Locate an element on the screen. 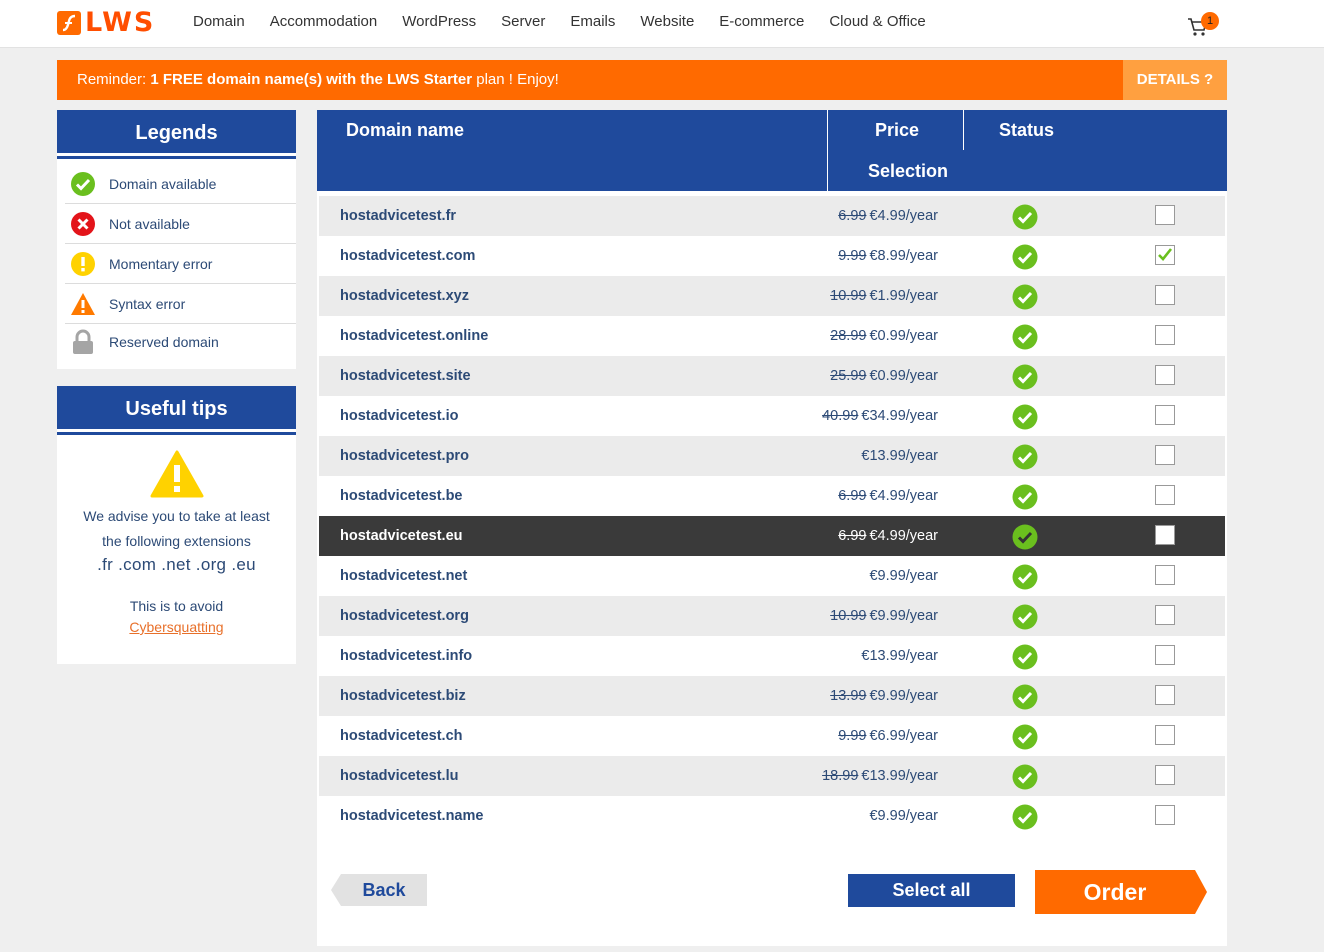  cart-button: 1 is located at coordinates (1204, 25).